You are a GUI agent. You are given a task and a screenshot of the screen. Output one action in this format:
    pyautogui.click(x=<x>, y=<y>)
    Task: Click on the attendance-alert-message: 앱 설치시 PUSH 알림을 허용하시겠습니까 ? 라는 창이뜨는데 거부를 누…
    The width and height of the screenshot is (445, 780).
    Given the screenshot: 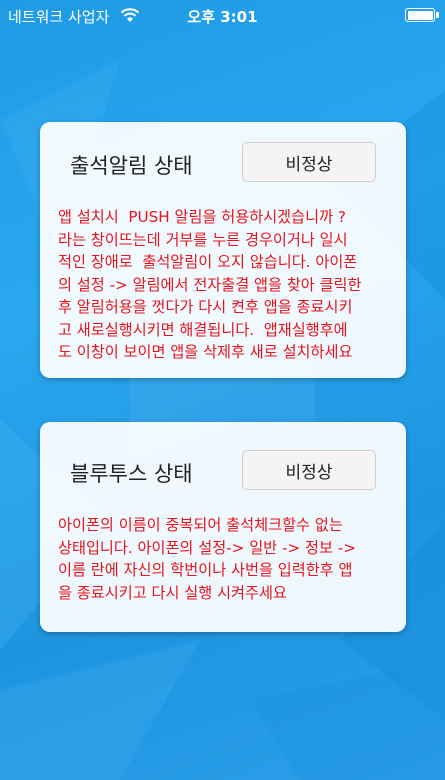 What is the action you would take?
    pyautogui.click(x=210, y=284)
    